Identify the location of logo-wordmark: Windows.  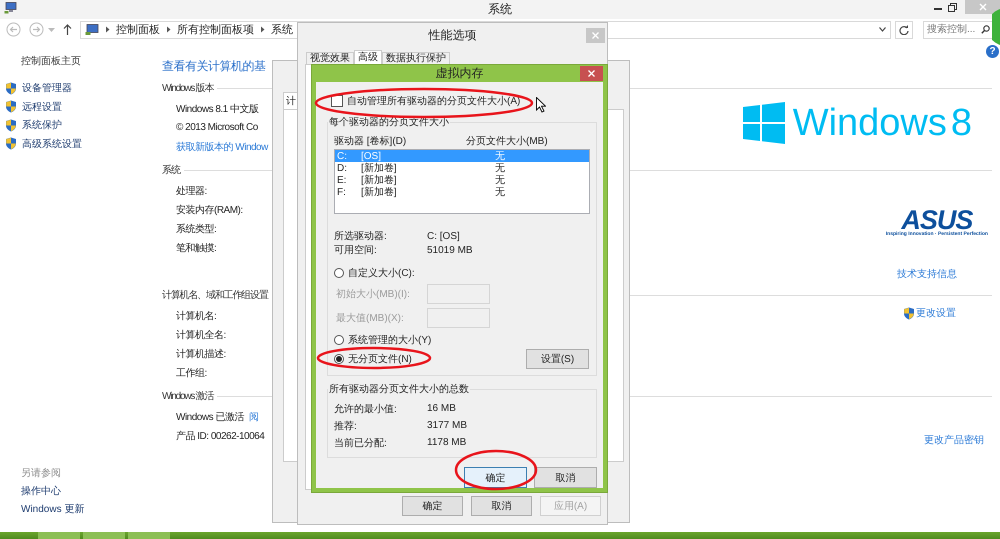
(869, 123).